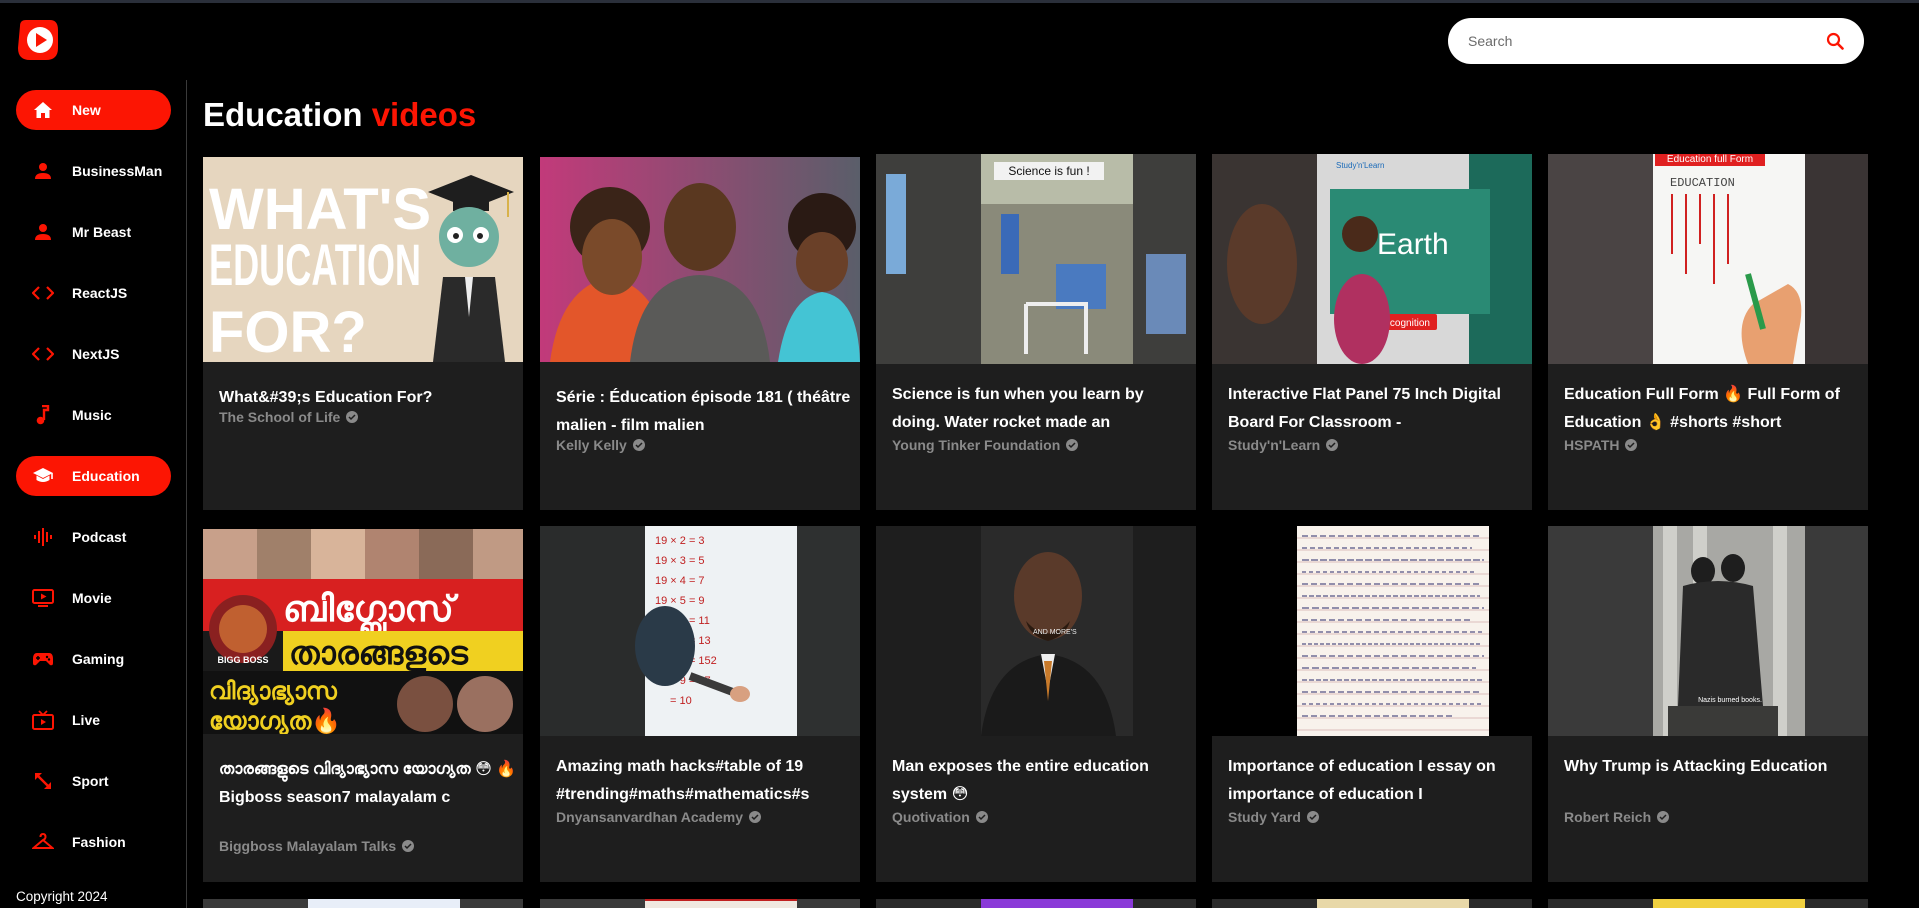 Image resolution: width=1919 pixels, height=908 pixels. Describe the element at coordinates (283, 114) in the screenshot. I see `page-title-main: Education` at that location.